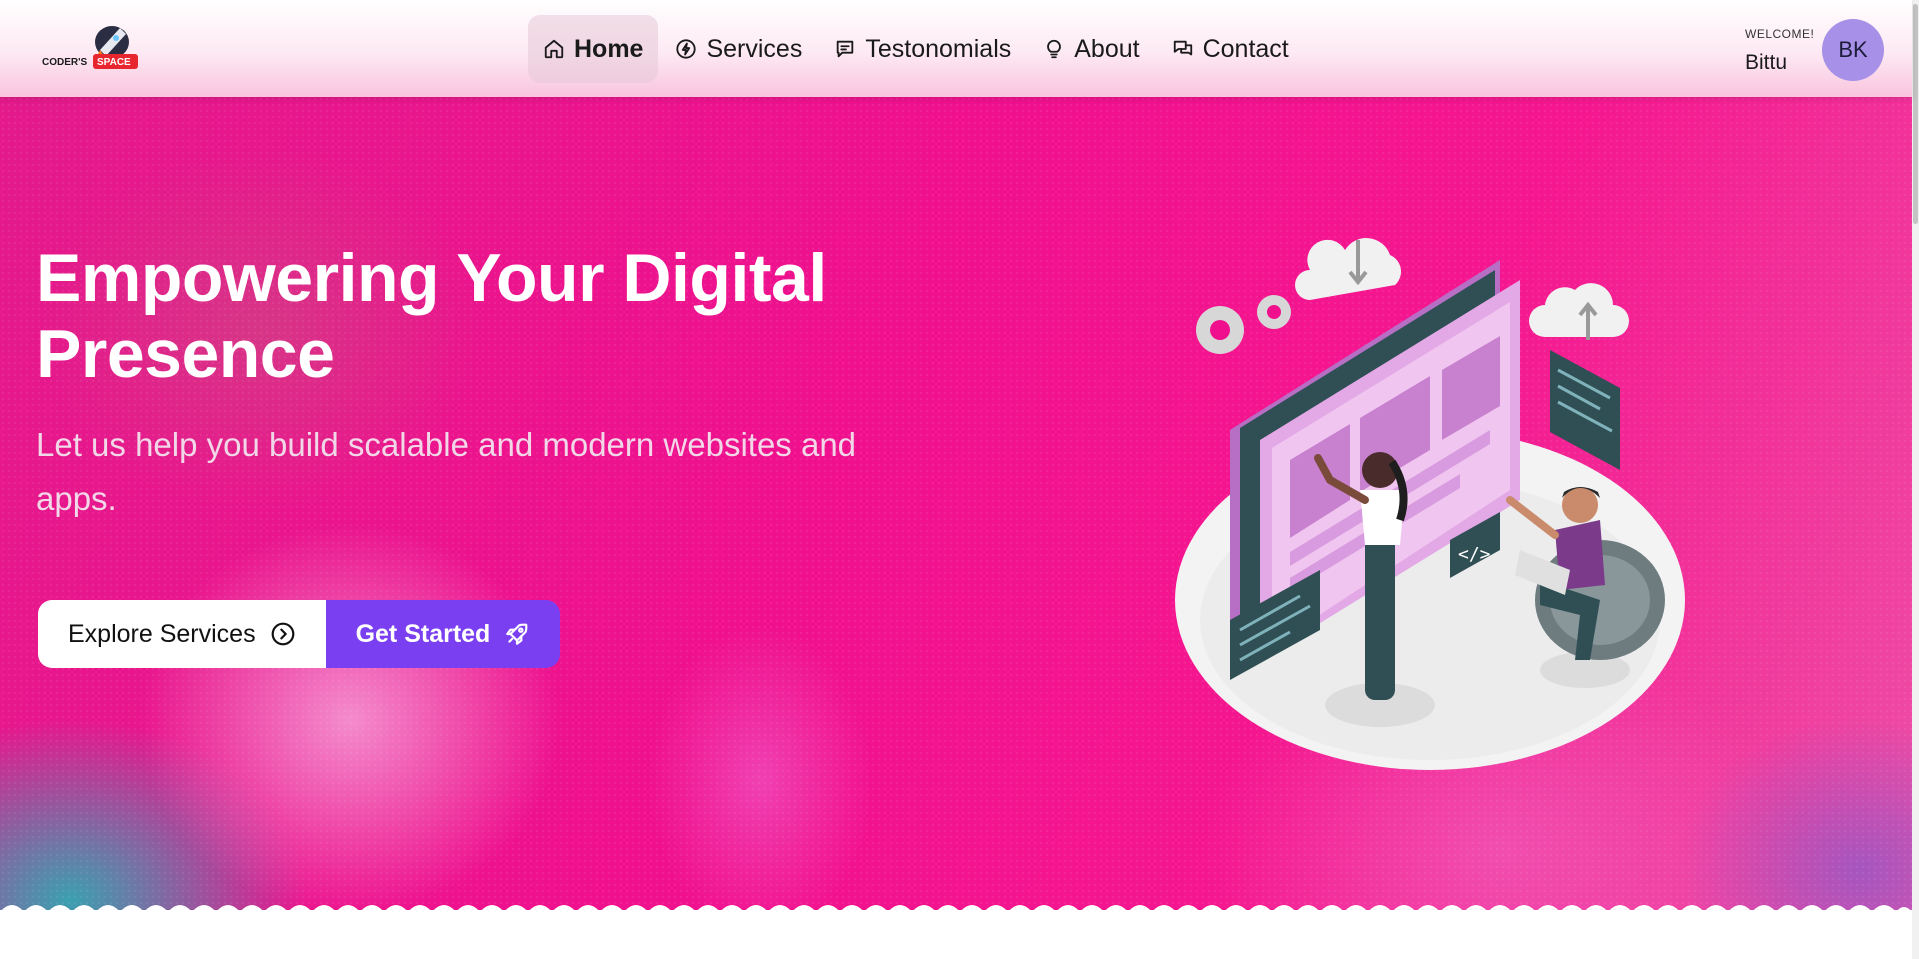 Image resolution: width=1919 pixels, height=959 pixels. I want to click on nav-item-label: Testonomials, so click(938, 48).